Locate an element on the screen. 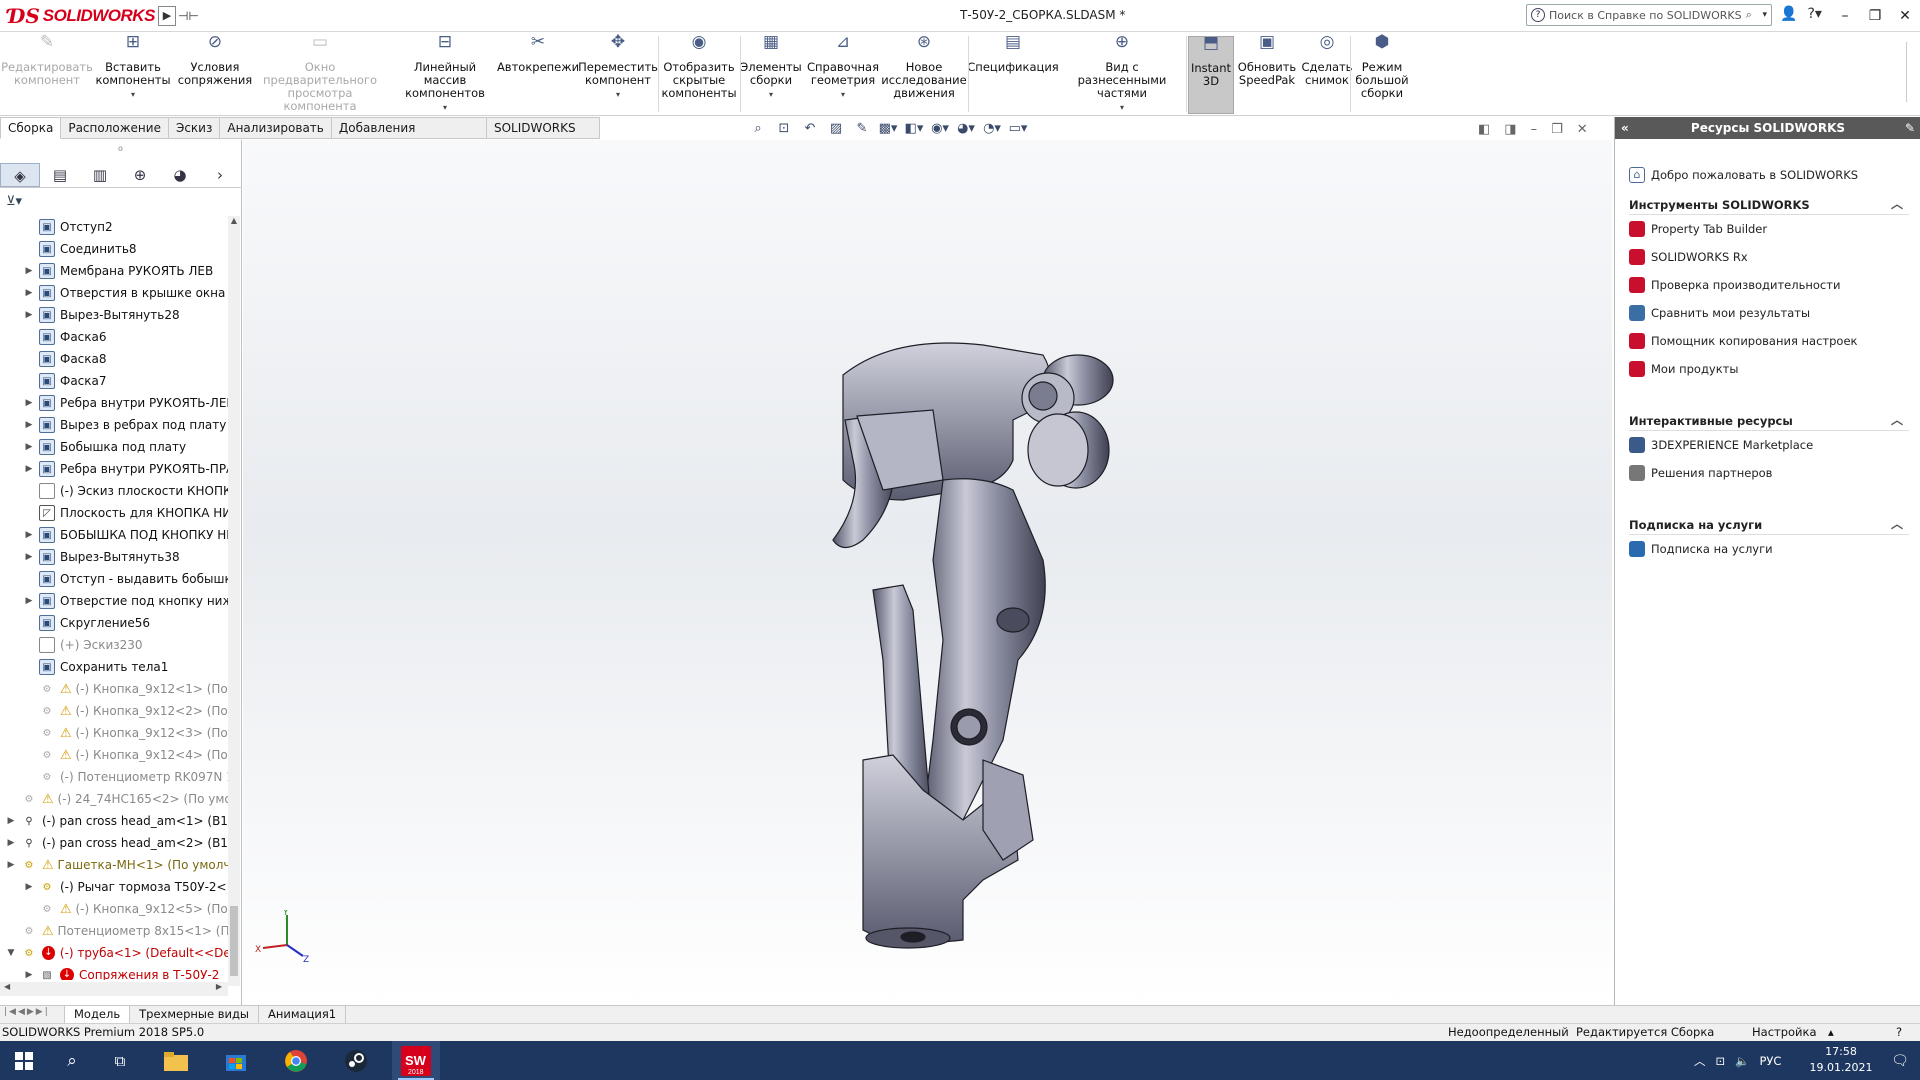 The image size is (1920, 1080). resources-link: 3DEXPERIENCE Marketplace is located at coordinates (1721, 445).